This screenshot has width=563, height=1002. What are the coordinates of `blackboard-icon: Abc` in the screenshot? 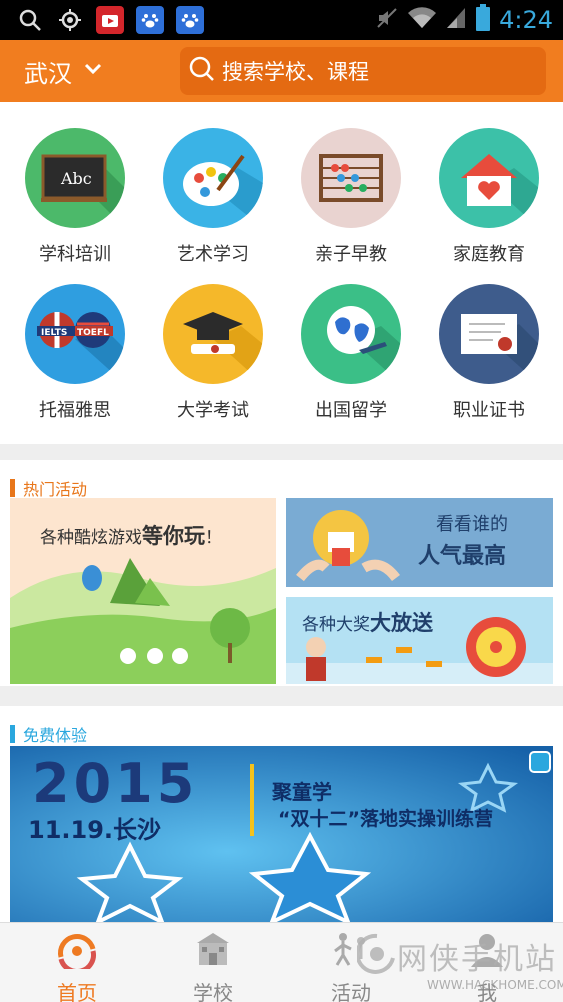 It's located at (75, 178).